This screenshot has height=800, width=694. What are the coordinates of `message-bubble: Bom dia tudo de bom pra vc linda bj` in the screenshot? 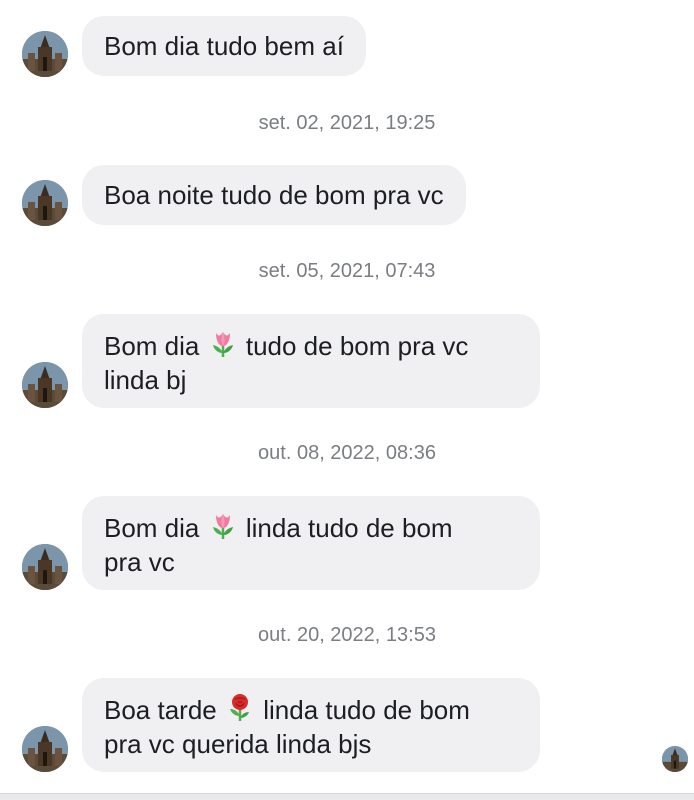 It's located at (311, 361).